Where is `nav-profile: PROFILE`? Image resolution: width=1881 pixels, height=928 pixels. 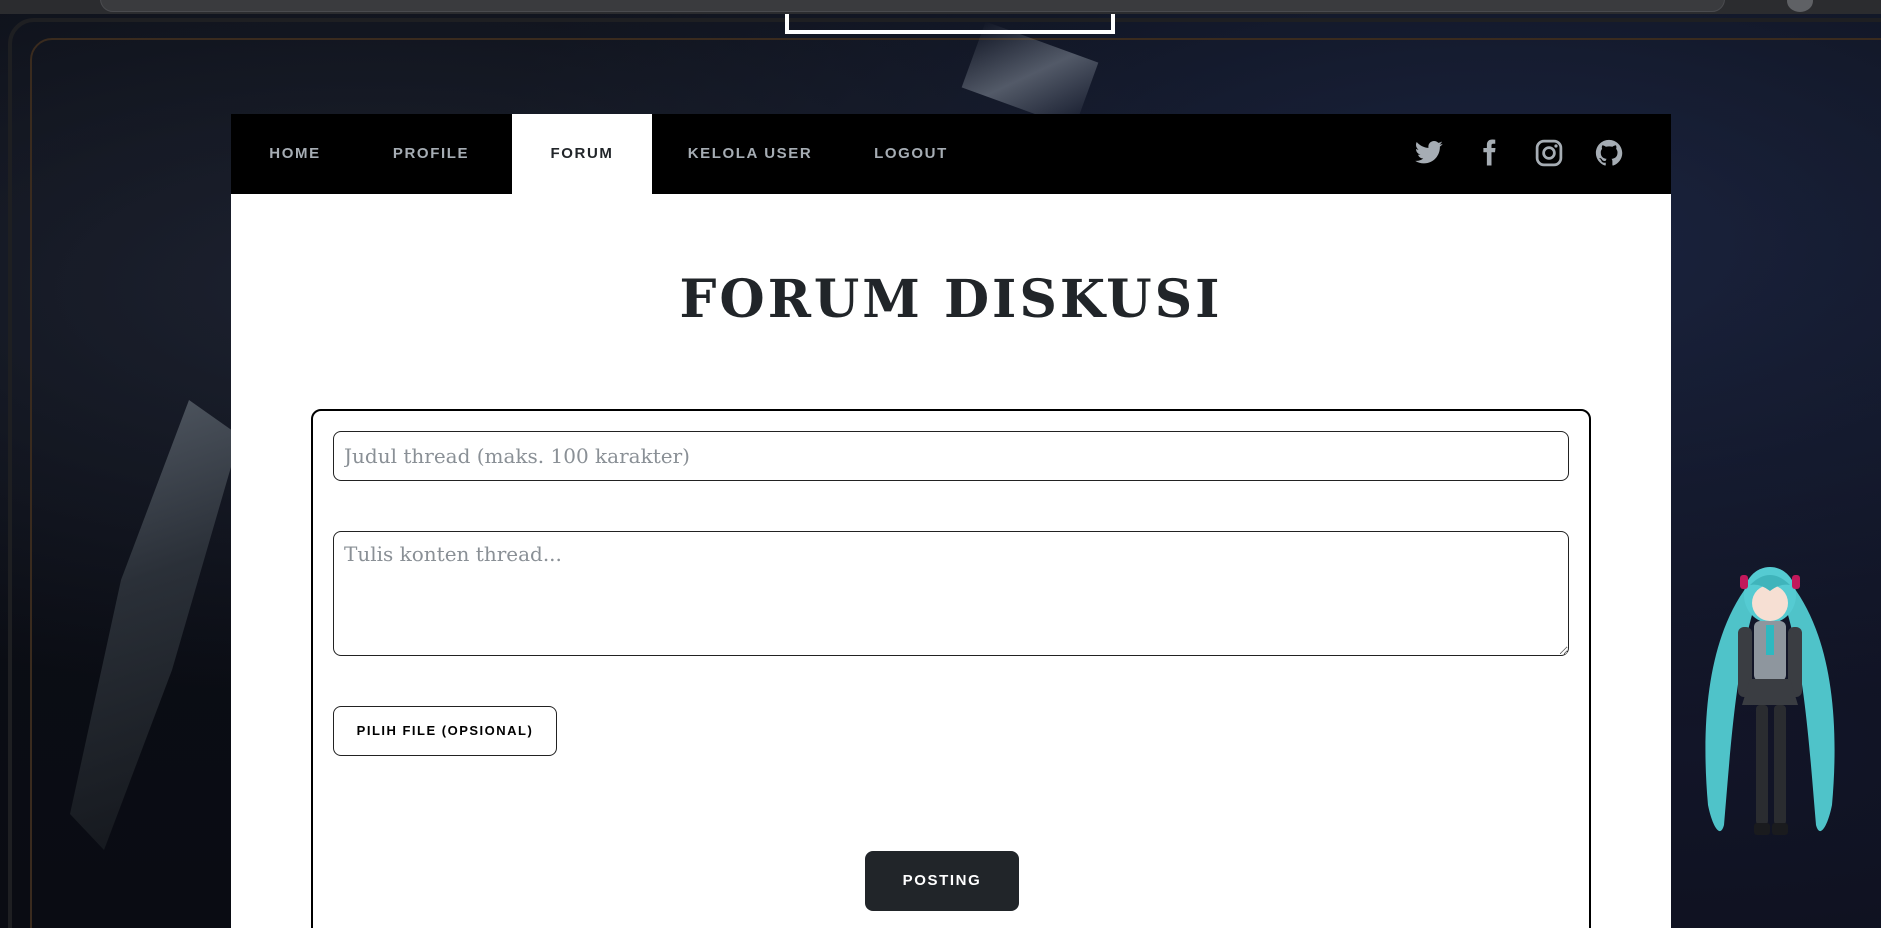
nav-profile: PROFILE is located at coordinates (431, 154).